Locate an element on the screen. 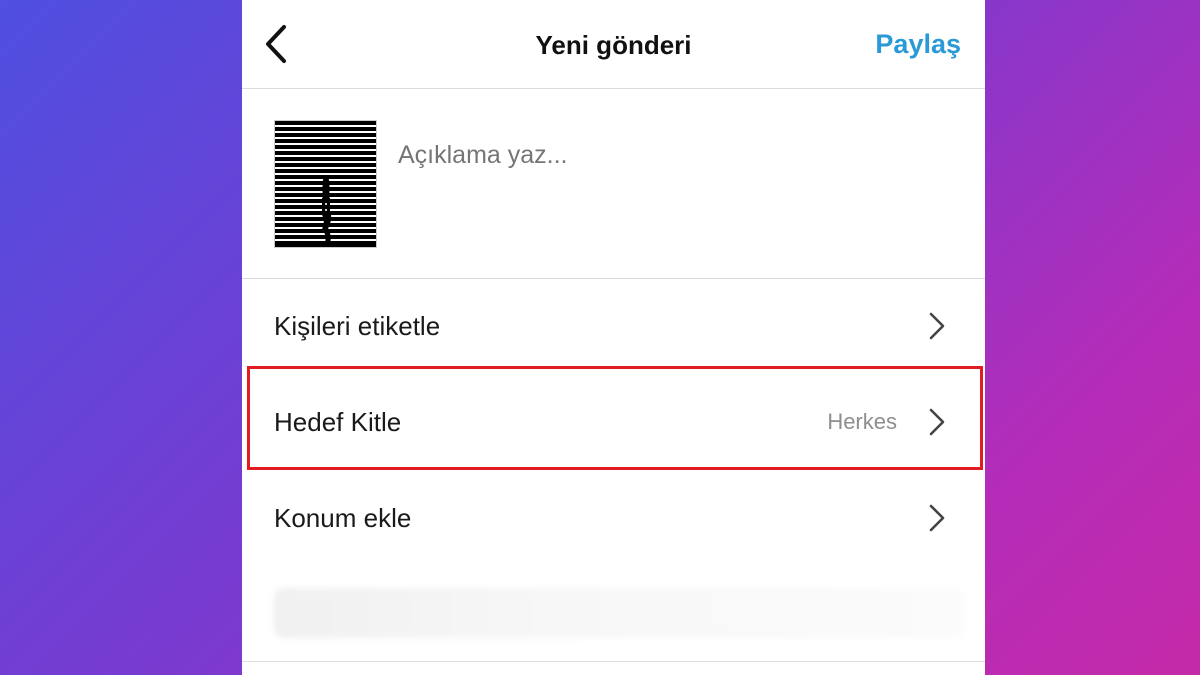 This screenshot has width=1200, height=675. page-title: Yeni gönderi is located at coordinates (613, 45).